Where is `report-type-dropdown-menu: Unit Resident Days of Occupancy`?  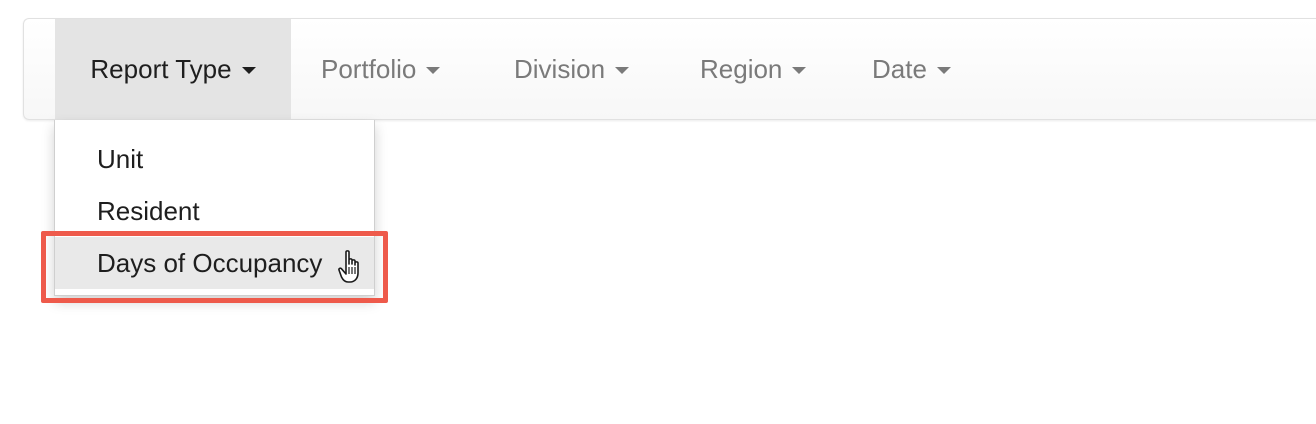
report-type-dropdown-menu: Unit Resident Days of Occupancy is located at coordinates (214, 208).